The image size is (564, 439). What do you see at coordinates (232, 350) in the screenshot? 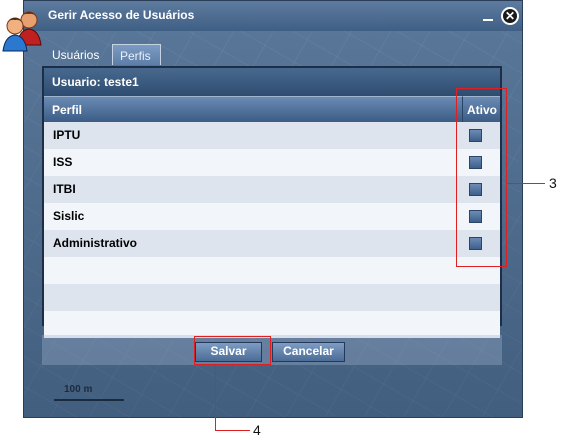
I see `annotation-box-save` at bounding box center [232, 350].